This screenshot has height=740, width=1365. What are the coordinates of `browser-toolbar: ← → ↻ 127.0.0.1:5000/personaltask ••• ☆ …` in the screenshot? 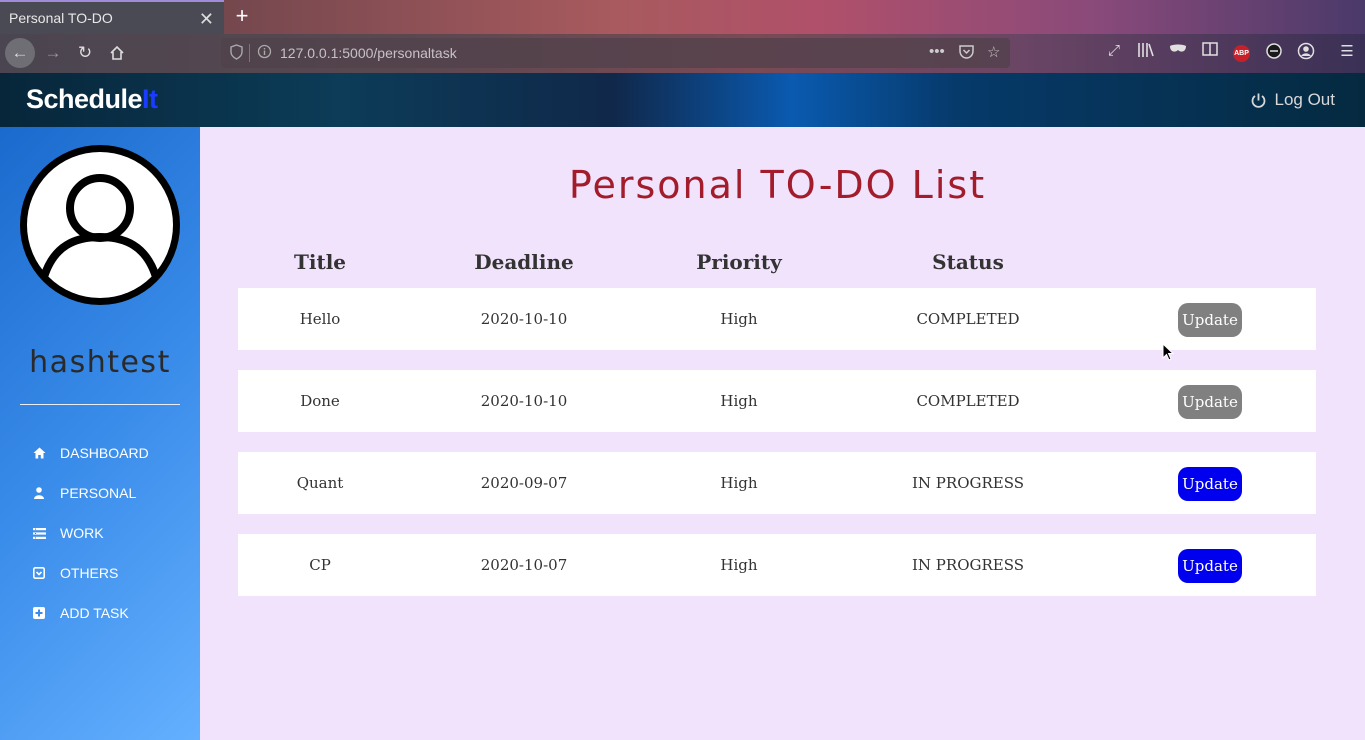 It's located at (682, 53).